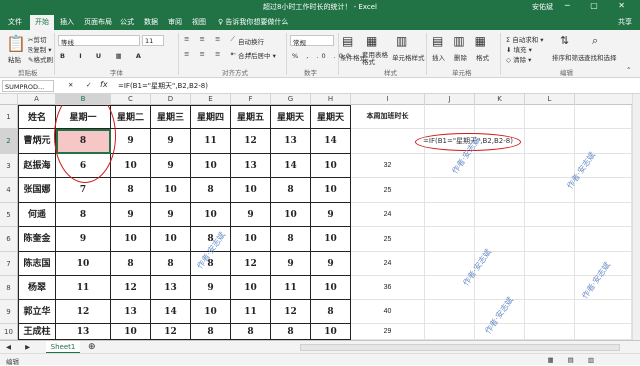 This screenshot has height=366, width=640. Describe the element at coordinates (450, 99) in the screenshot. I see `column-header-J: J` at that location.